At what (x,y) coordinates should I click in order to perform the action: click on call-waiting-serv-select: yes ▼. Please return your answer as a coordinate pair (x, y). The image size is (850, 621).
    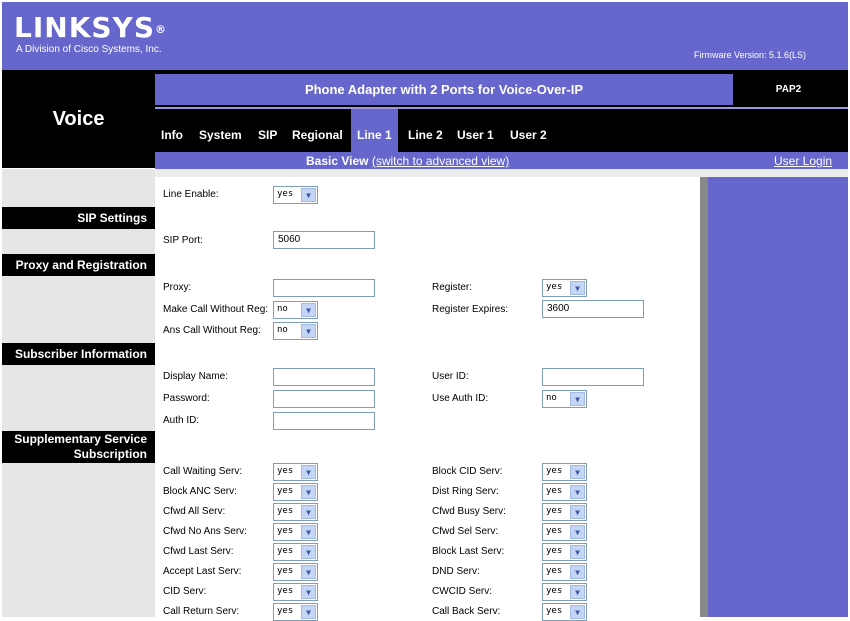
    Looking at the image, I should click on (295, 472).